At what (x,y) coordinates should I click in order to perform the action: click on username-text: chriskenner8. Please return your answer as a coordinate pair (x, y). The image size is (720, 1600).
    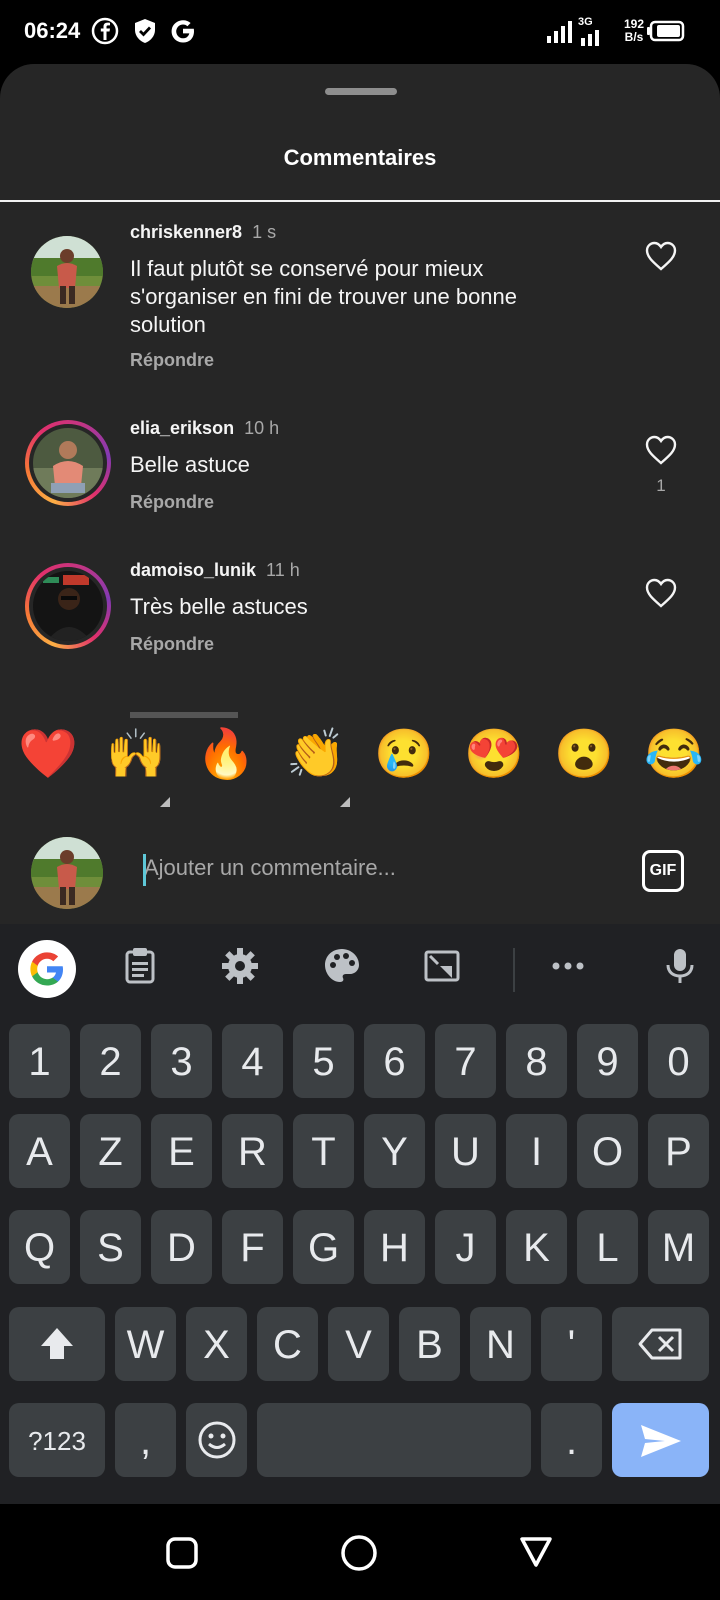
    Looking at the image, I should click on (186, 232).